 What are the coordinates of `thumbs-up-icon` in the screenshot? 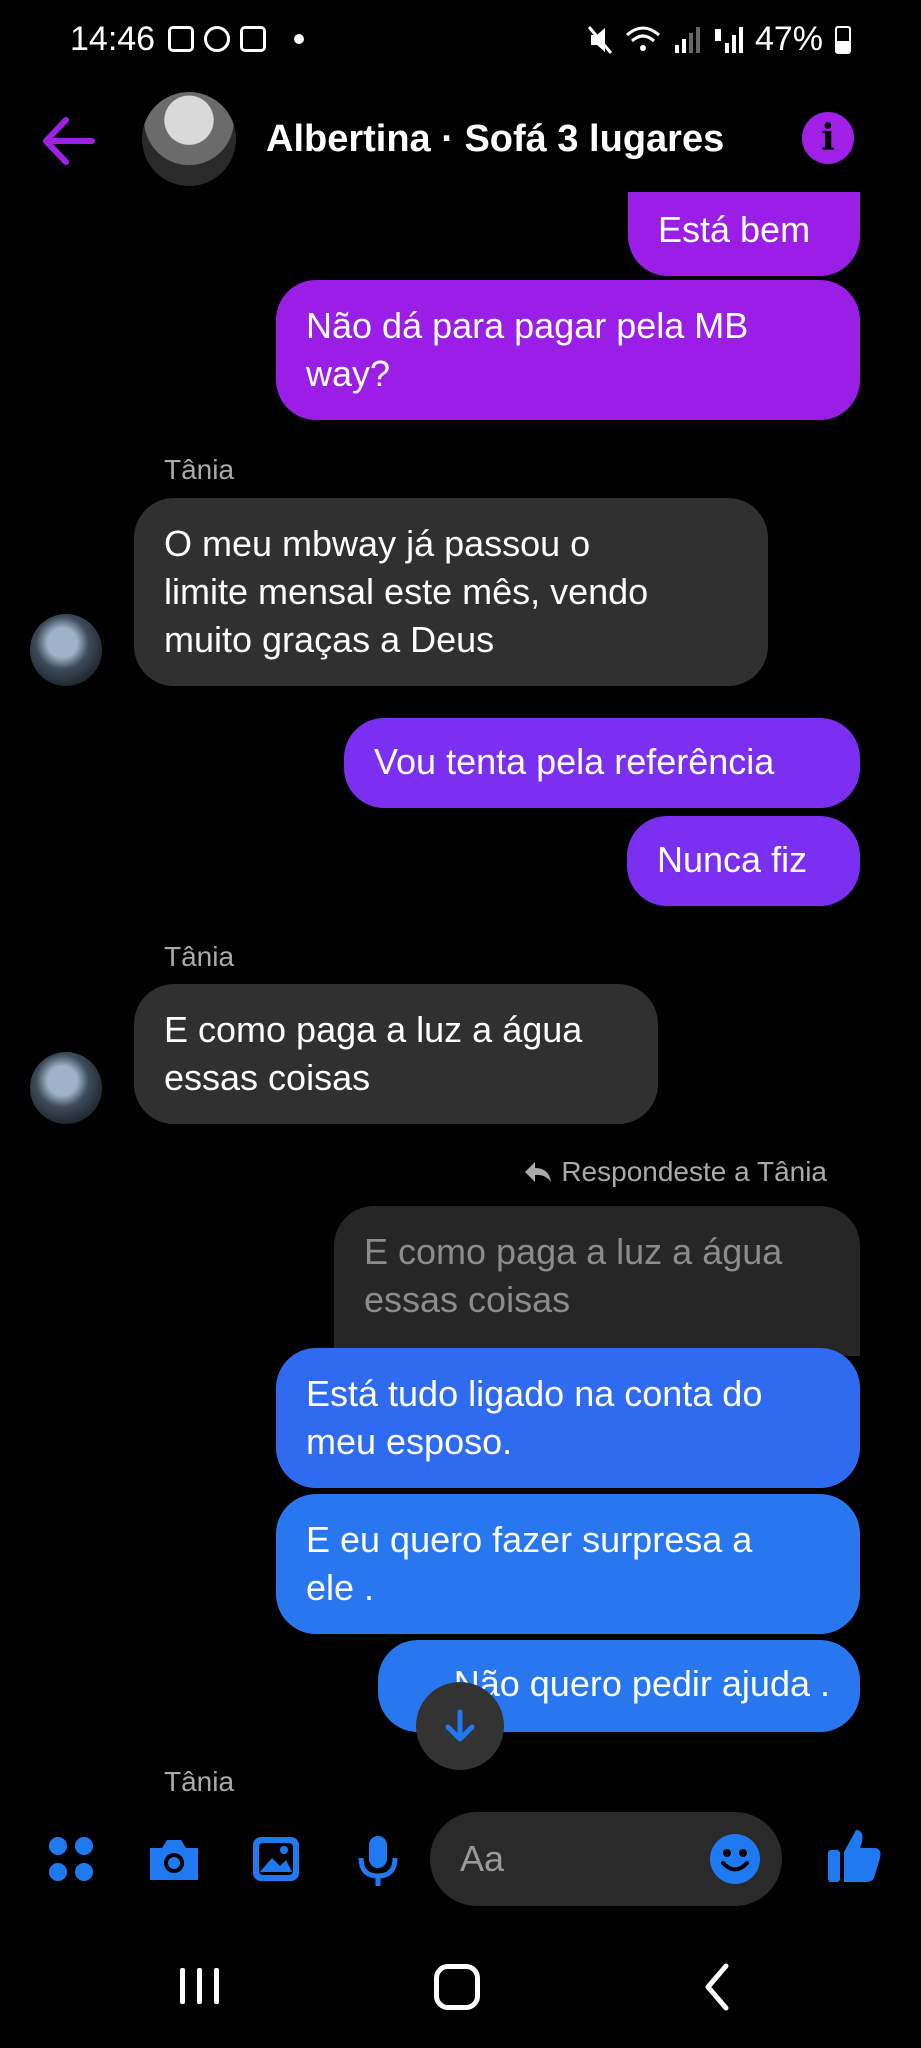 It's located at (855, 1856).